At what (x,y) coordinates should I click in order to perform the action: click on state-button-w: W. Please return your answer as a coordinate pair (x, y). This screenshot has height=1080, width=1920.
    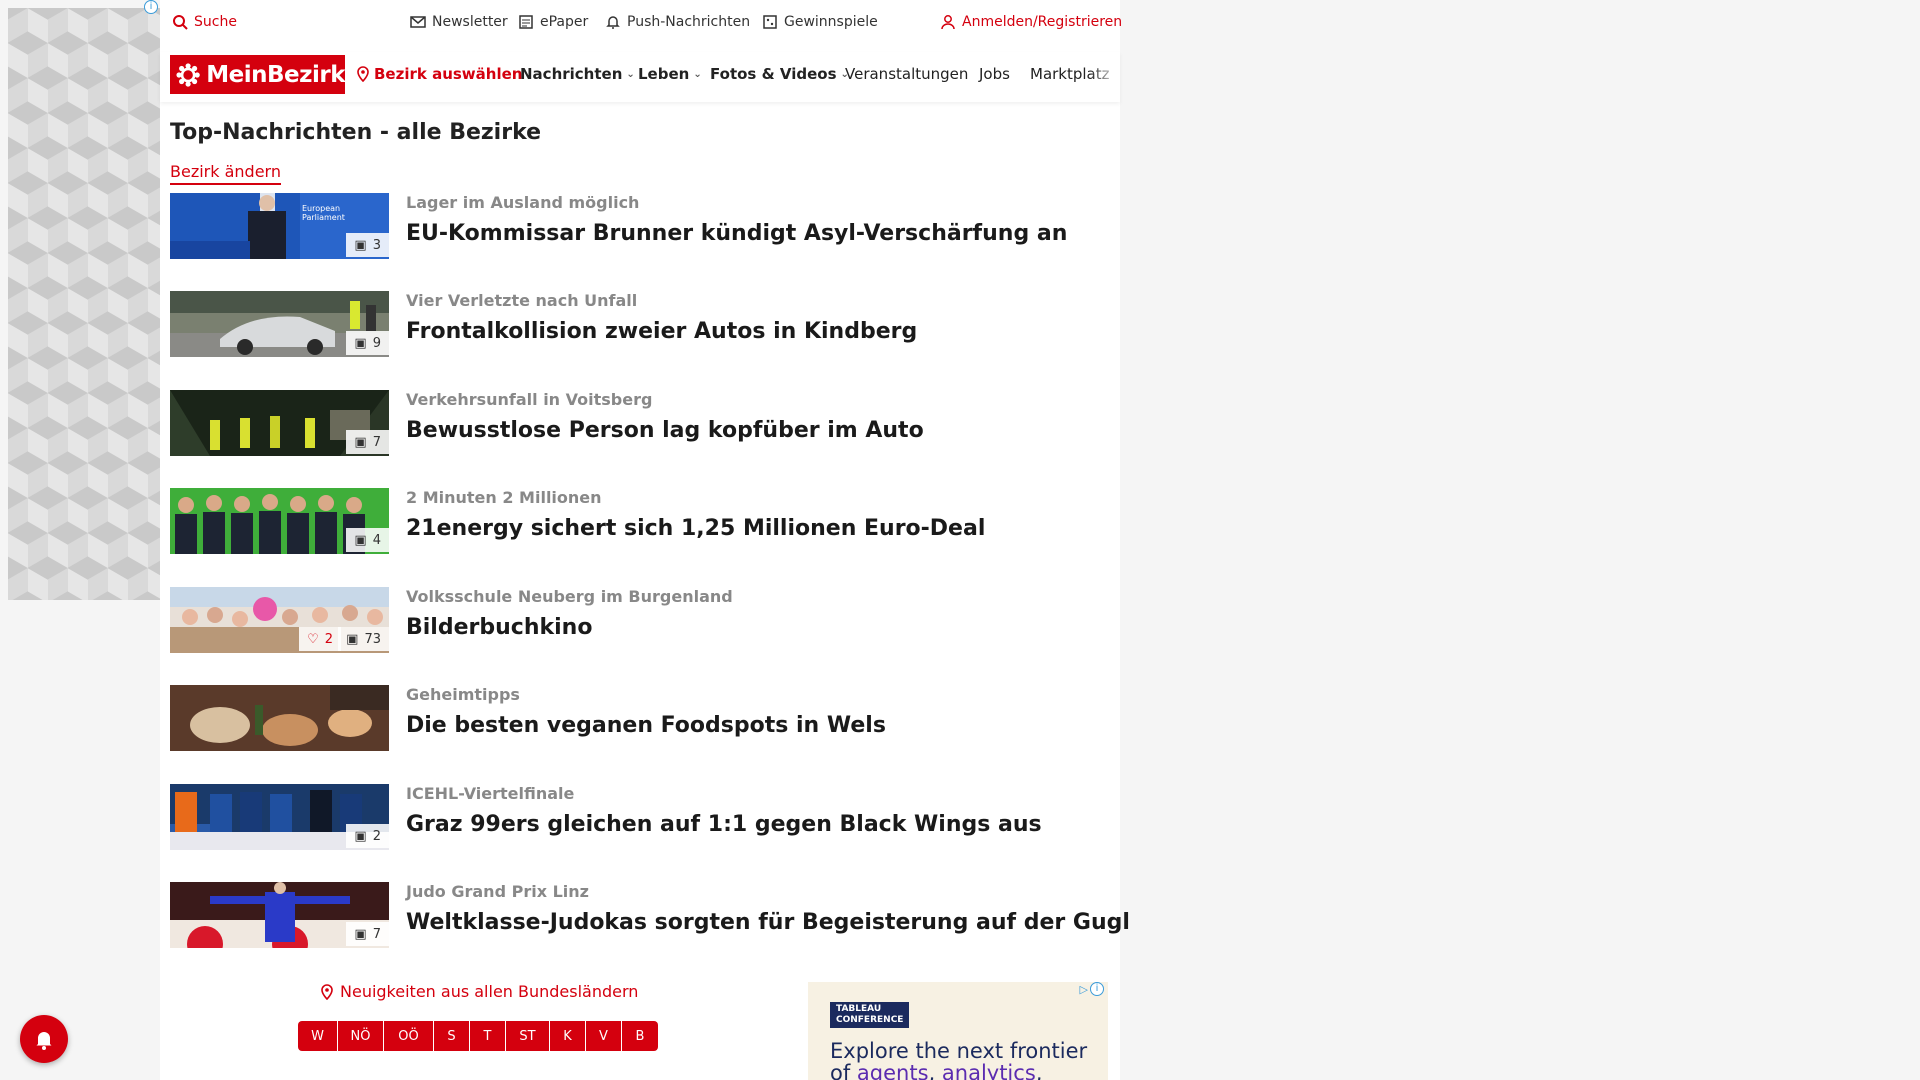
    Looking at the image, I should click on (318, 1036).